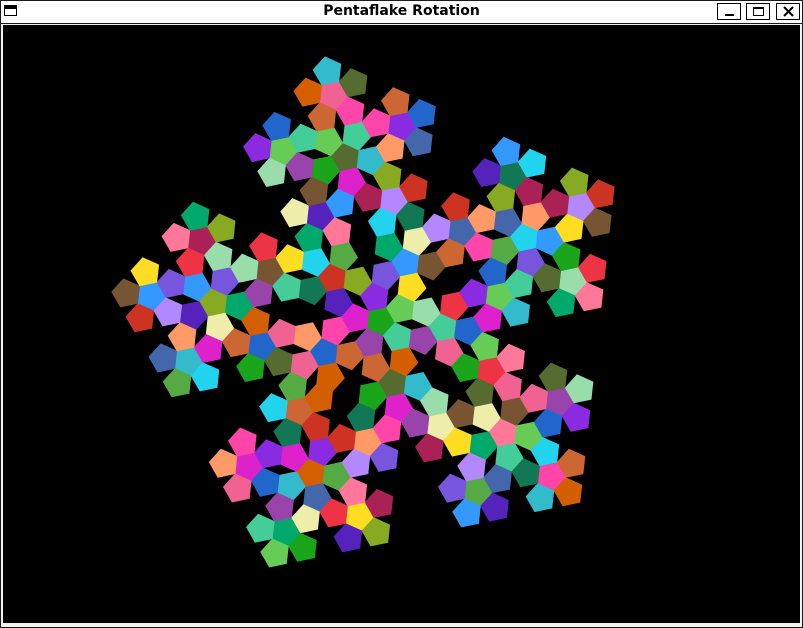  What do you see at coordinates (729, 15) in the screenshot?
I see `minimize-icon` at bounding box center [729, 15].